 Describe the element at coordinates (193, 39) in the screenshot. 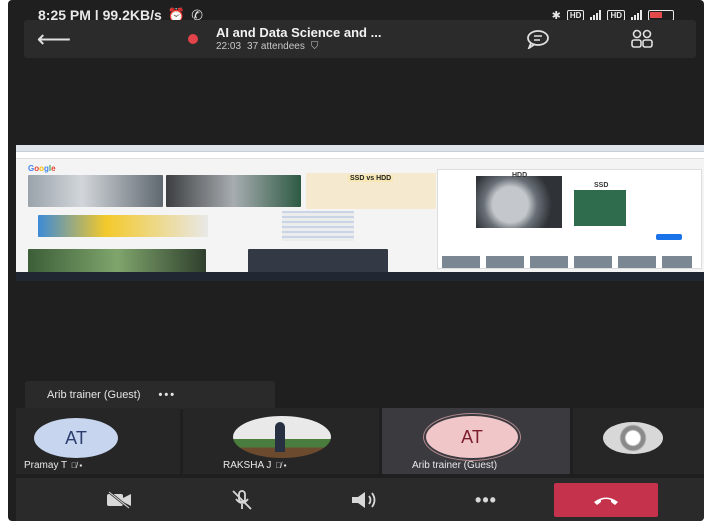

I see `recording-icon` at that location.